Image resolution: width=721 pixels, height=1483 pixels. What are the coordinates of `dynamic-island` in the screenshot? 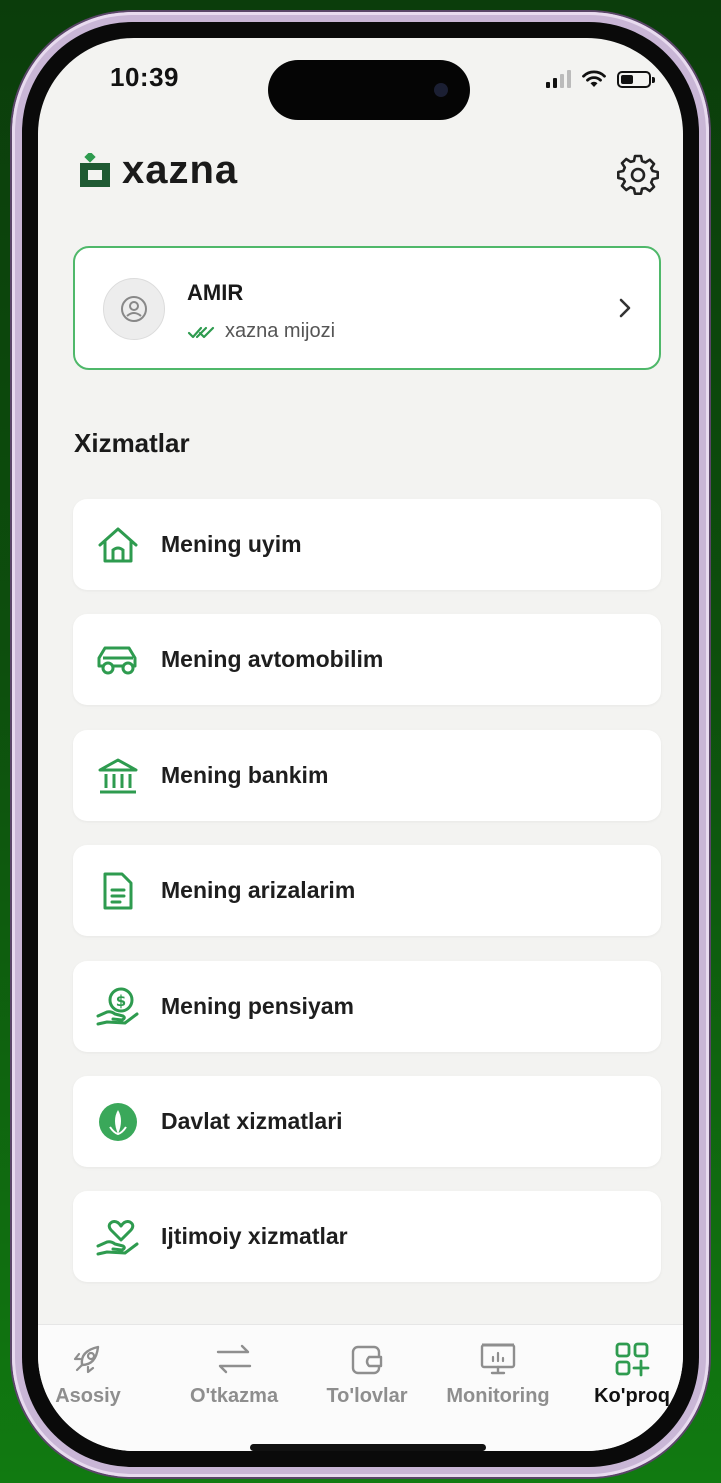 It's located at (369, 90).